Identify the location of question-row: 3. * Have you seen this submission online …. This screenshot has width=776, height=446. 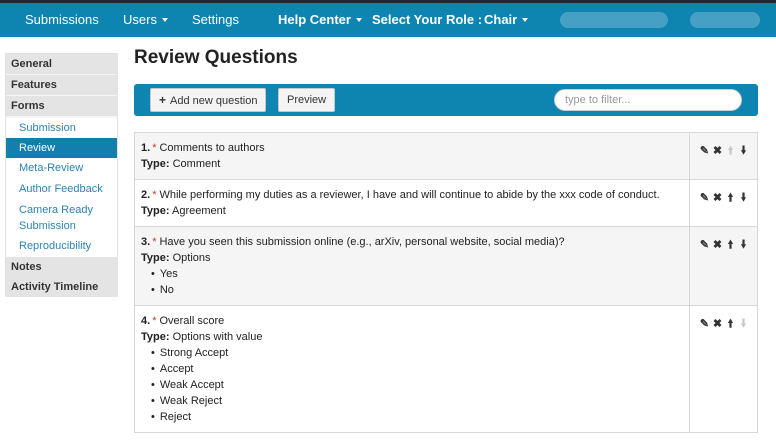
(446, 265).